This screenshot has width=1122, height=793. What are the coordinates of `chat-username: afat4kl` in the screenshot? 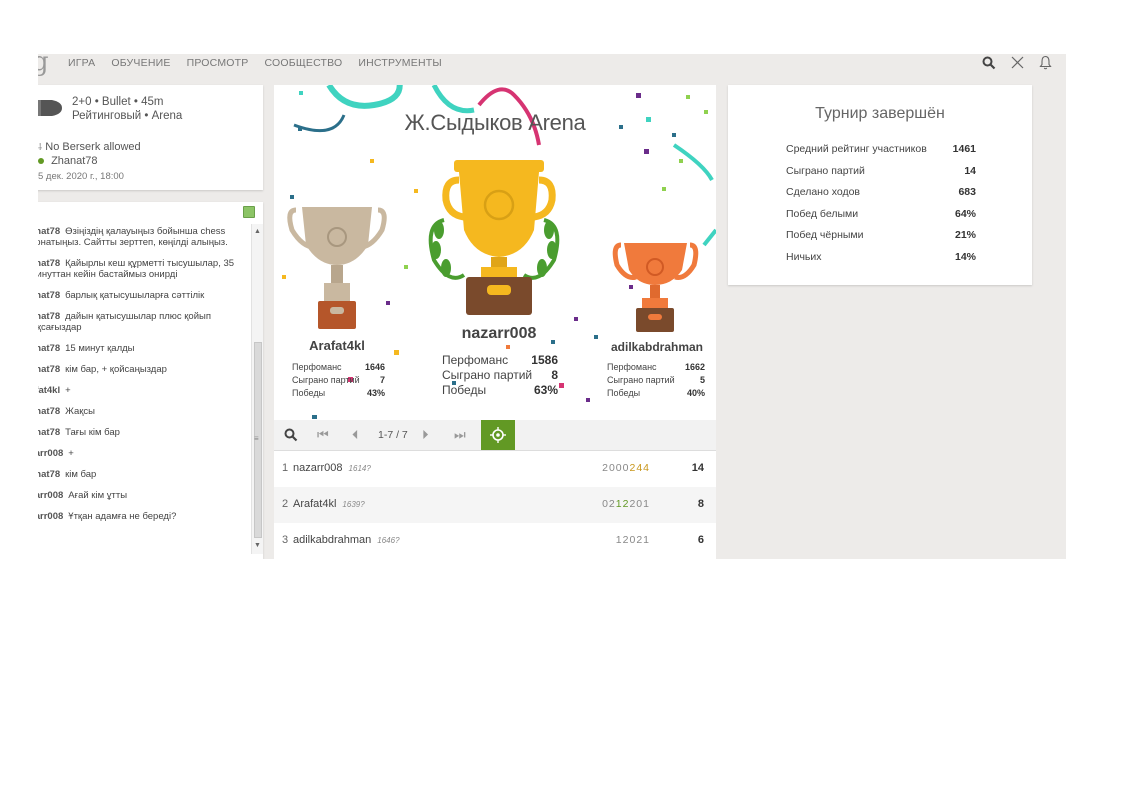 It's located at (49, 390).